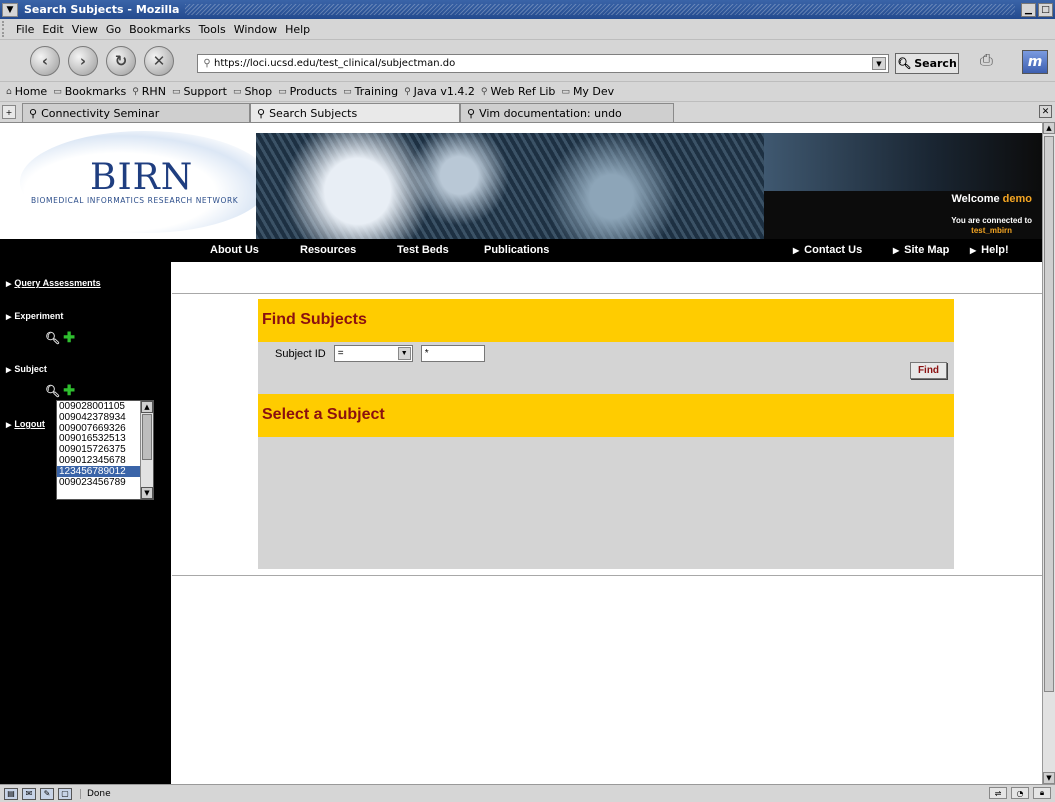  Describe the element at coordinates (149, 91) in the screenshot. I see `bookmark-rhn: ⚲ RHN` at that location.